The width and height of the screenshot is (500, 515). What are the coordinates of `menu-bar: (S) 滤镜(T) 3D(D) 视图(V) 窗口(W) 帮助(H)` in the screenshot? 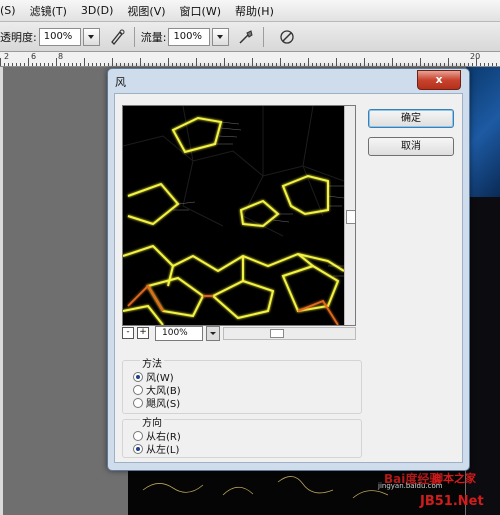 It's located at (250, 11).